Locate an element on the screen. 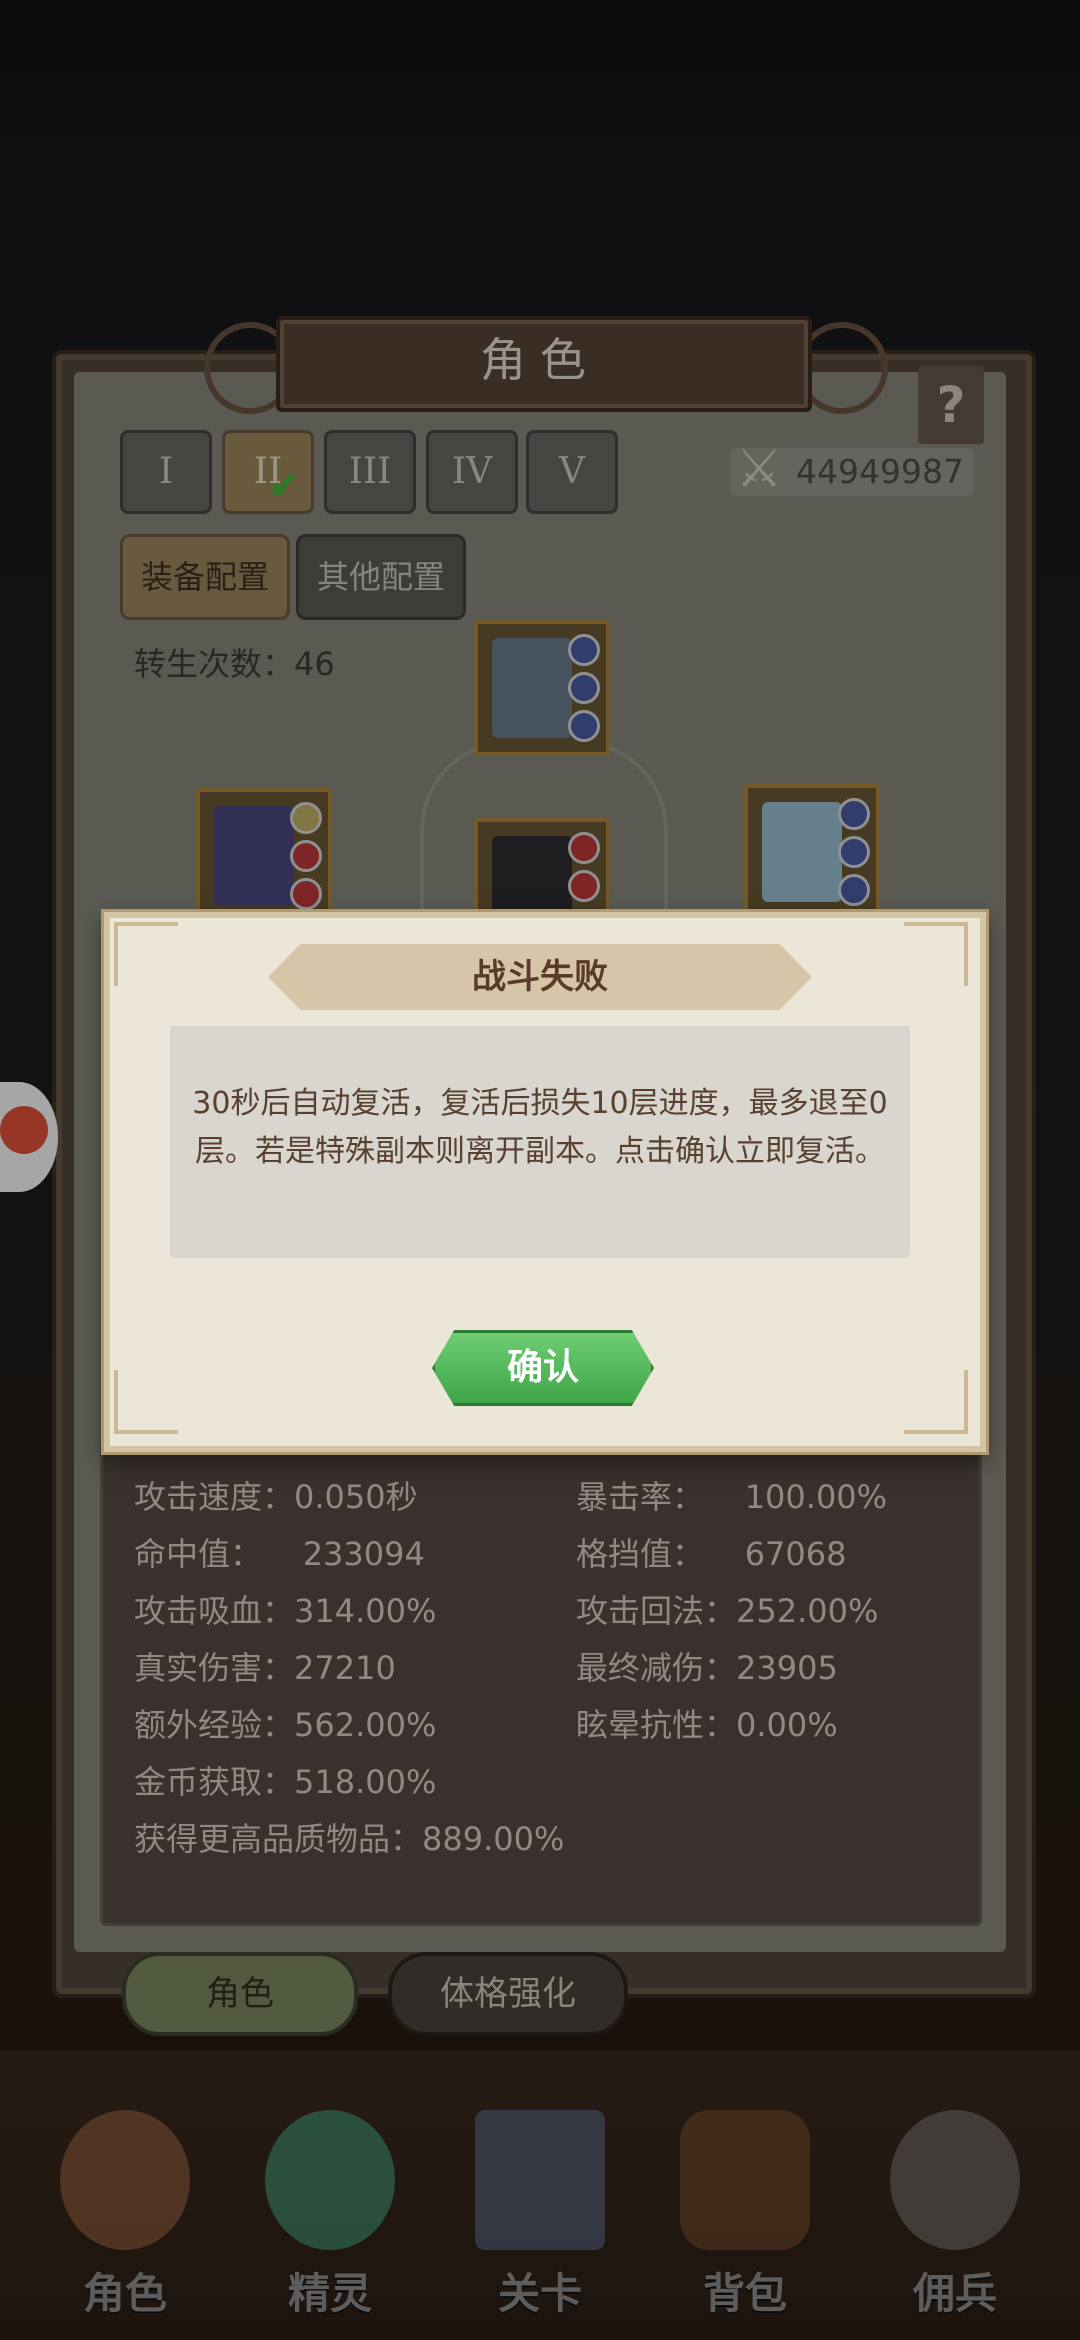 The width and height of the screenshot is (1080, 2340). dialog-title: 战斗失败 is located at coordinates (540, 977).